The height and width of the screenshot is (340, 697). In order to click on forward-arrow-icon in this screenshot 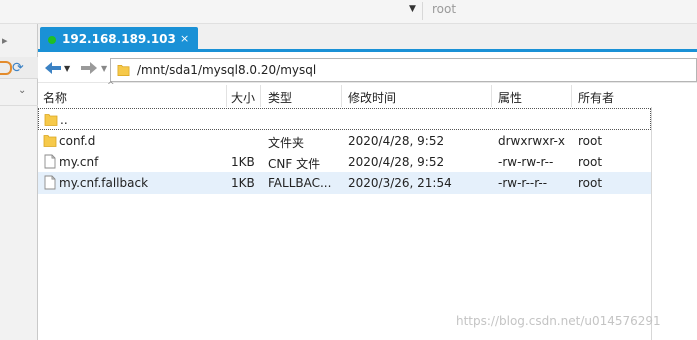, I will do `click(89, 68)`.